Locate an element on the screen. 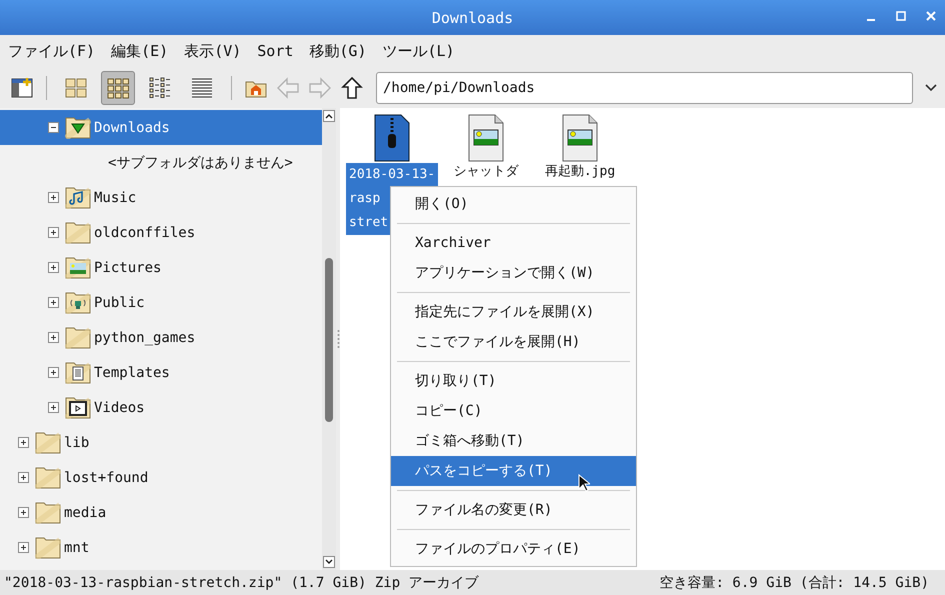  folder-name: lost+found is located at coordinates (106, 478).